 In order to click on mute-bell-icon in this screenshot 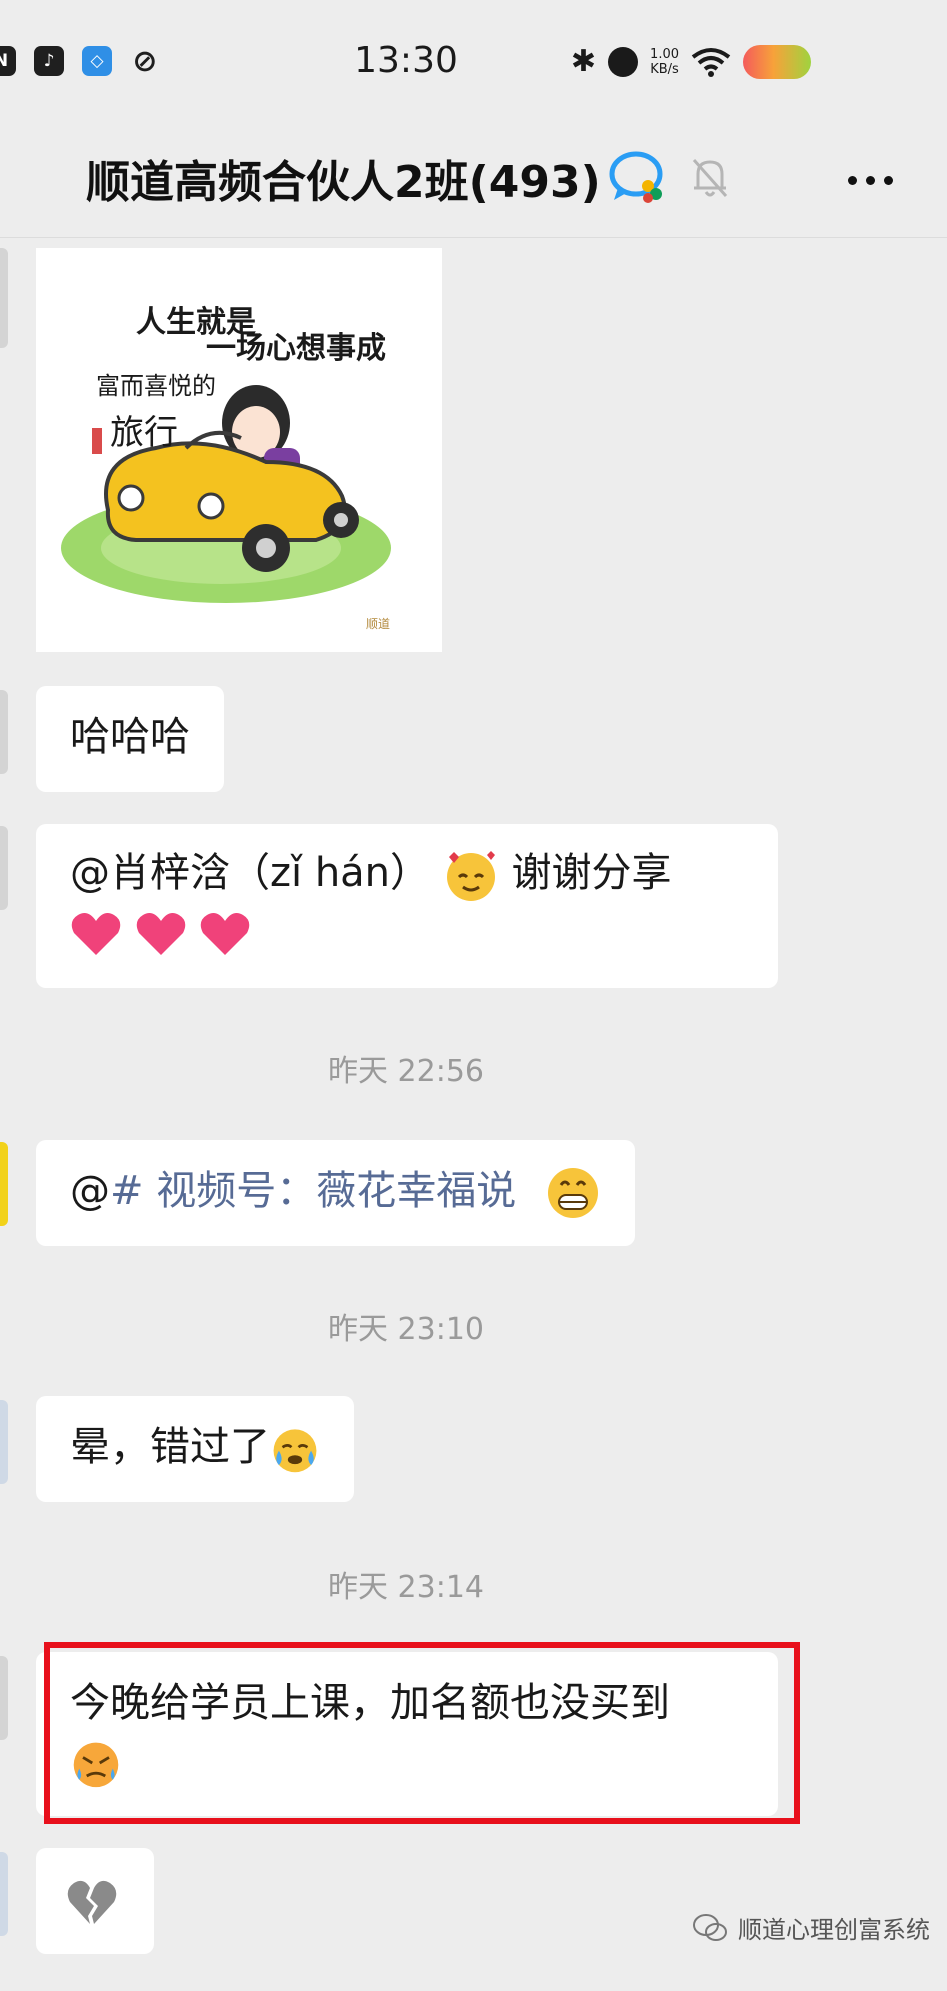, I will do `click(710, 178)`.